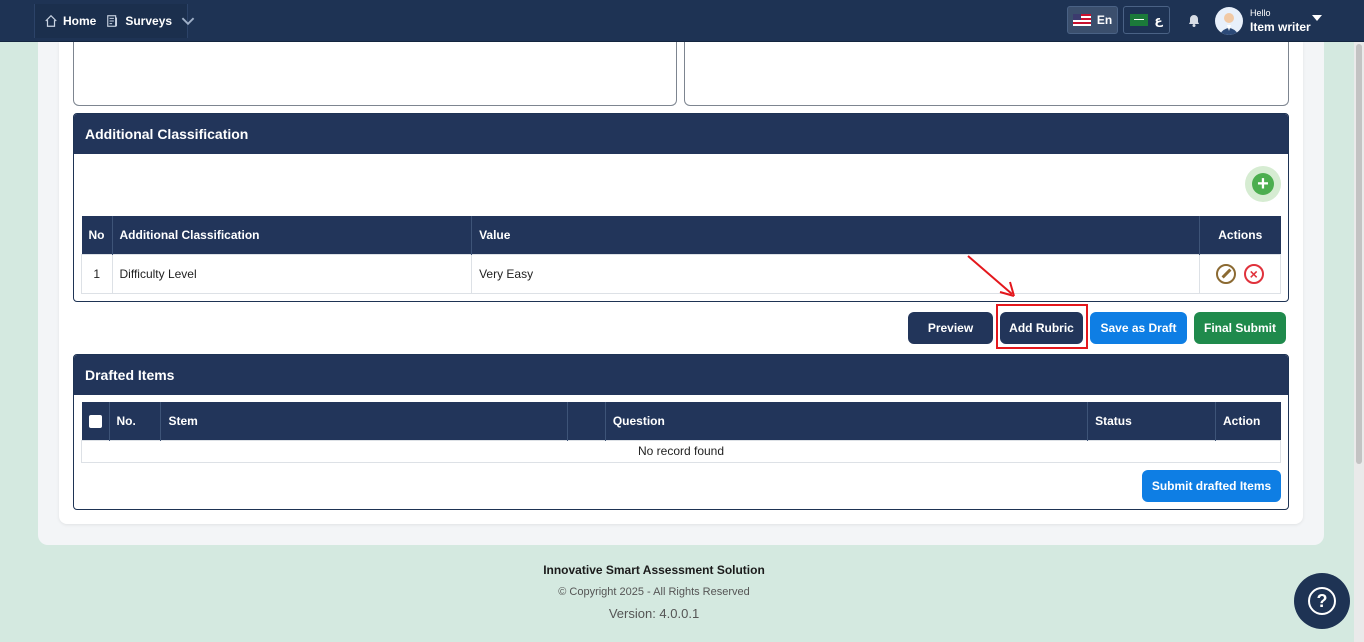  What do you see at coordinates (1240, 328) in the screenshot?
I see `final-submit-button: Final Submit` at bounding box center [1240, 328].